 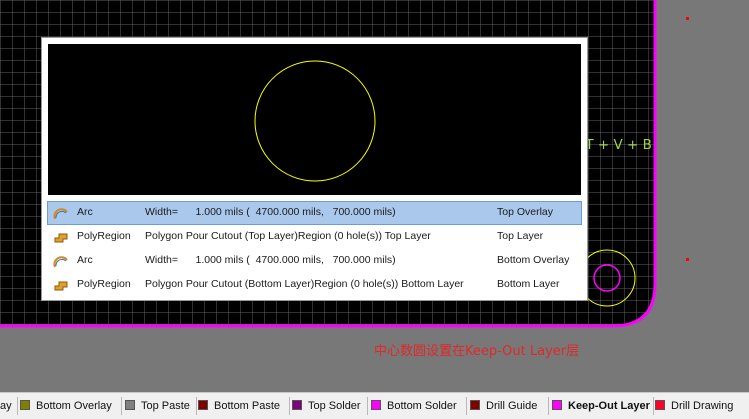 I want to click on layer-tab-label: ay, so click(x=6, y=406).